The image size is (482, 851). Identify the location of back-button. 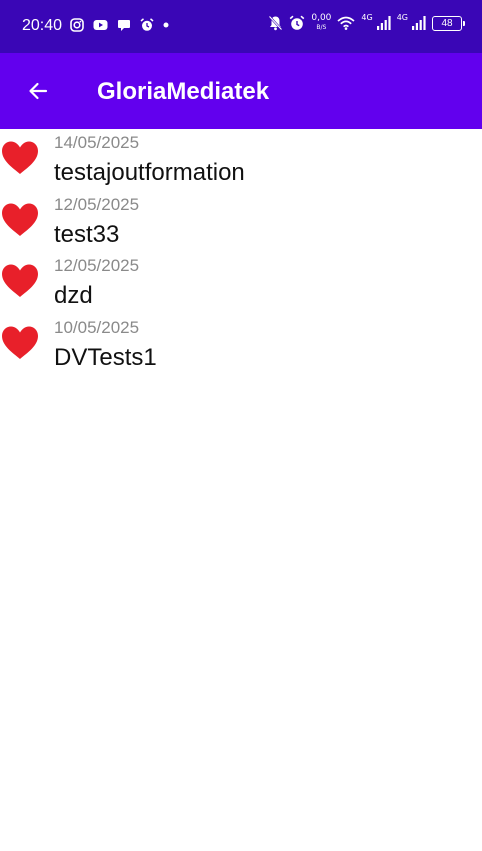
(38, 91).